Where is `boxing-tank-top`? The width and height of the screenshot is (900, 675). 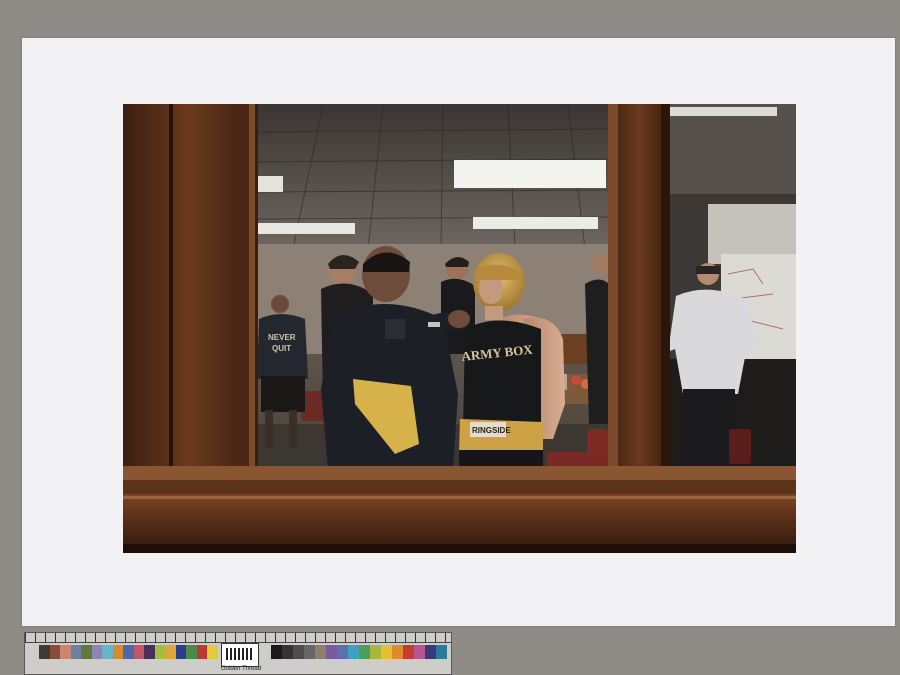
boxing-tank-top is located at coordinates (502, 377).